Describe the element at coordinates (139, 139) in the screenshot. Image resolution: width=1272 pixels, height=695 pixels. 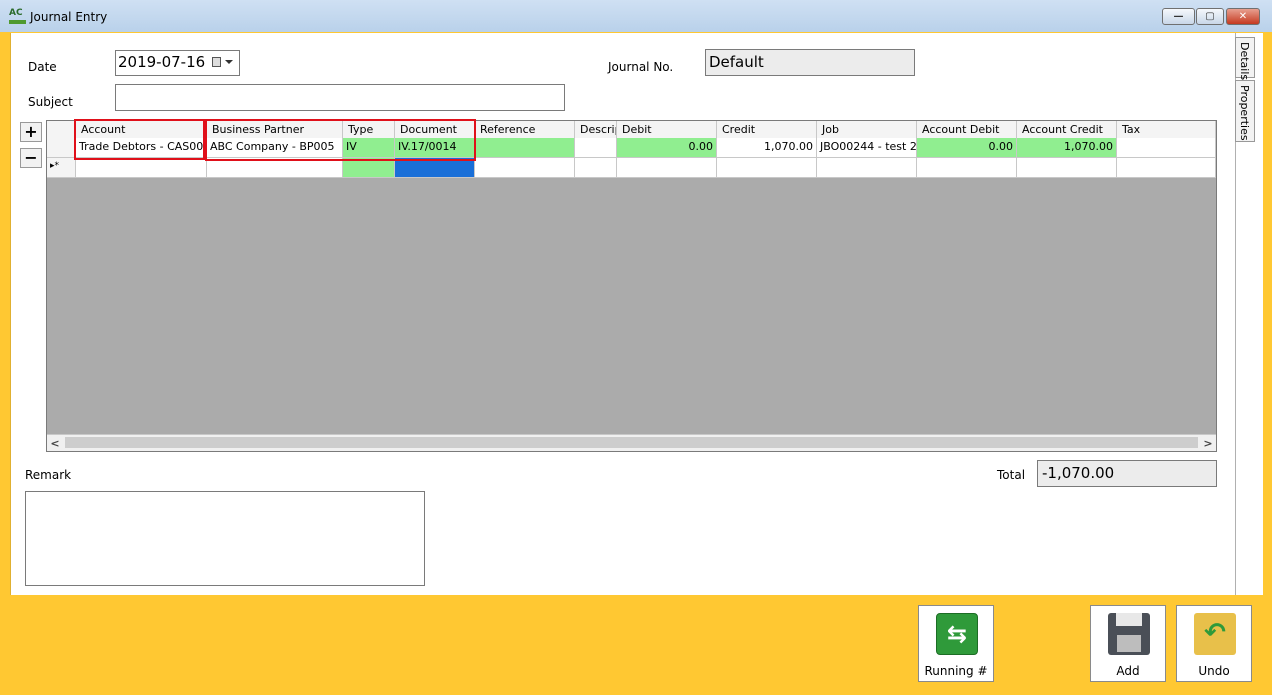
I see `annotation-box-account` at that location.